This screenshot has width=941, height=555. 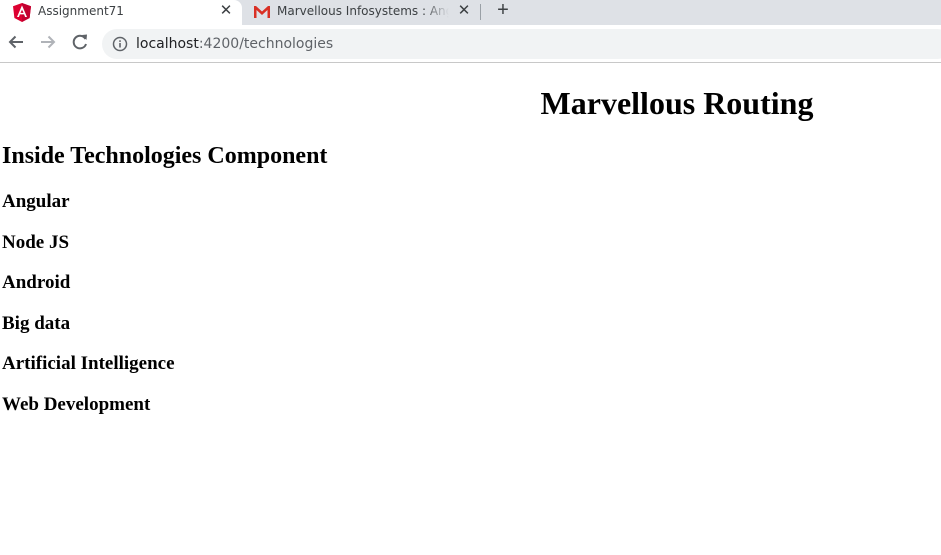 I want to click on technology-item: Artificial Intelligence, so click(x=88, y=364).